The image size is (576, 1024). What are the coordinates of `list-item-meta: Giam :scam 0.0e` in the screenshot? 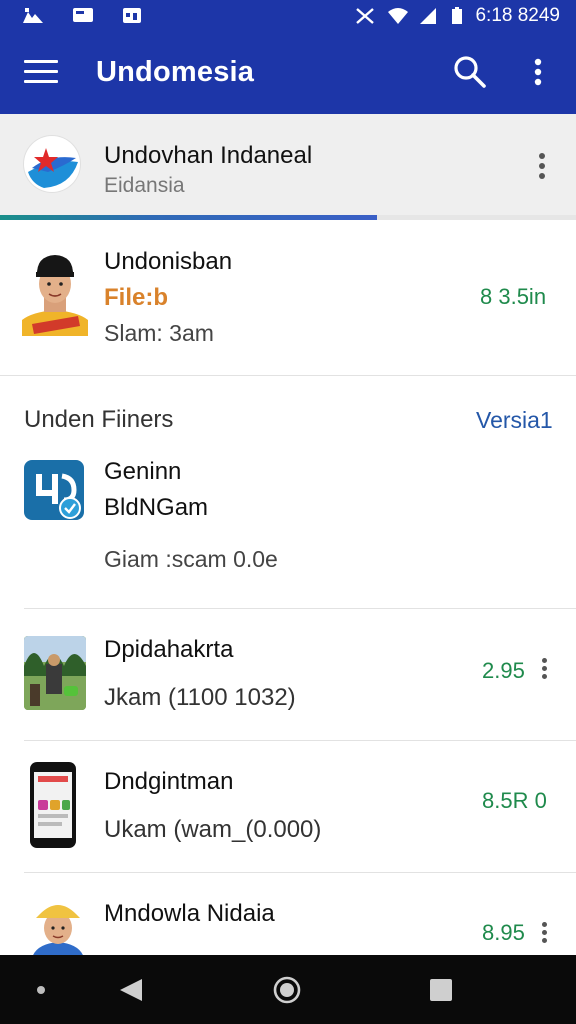 It's located at (191, 559).